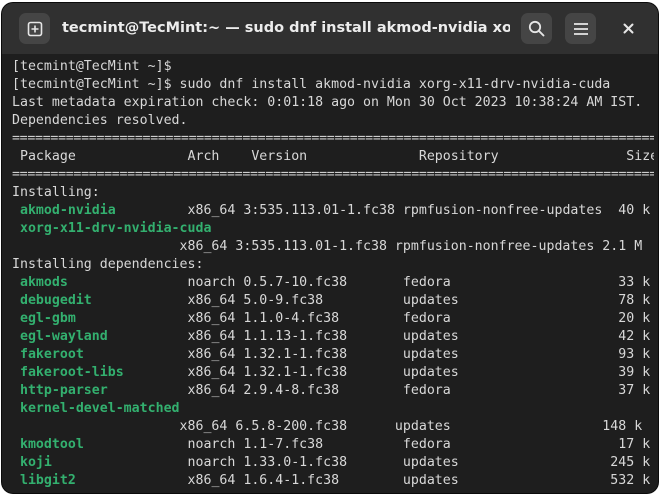 The height and width of the screenshot is (495, 660). I want to click on package-details: noarch 1.1-7.fc38 fedora 17 k, so click(367, 444).